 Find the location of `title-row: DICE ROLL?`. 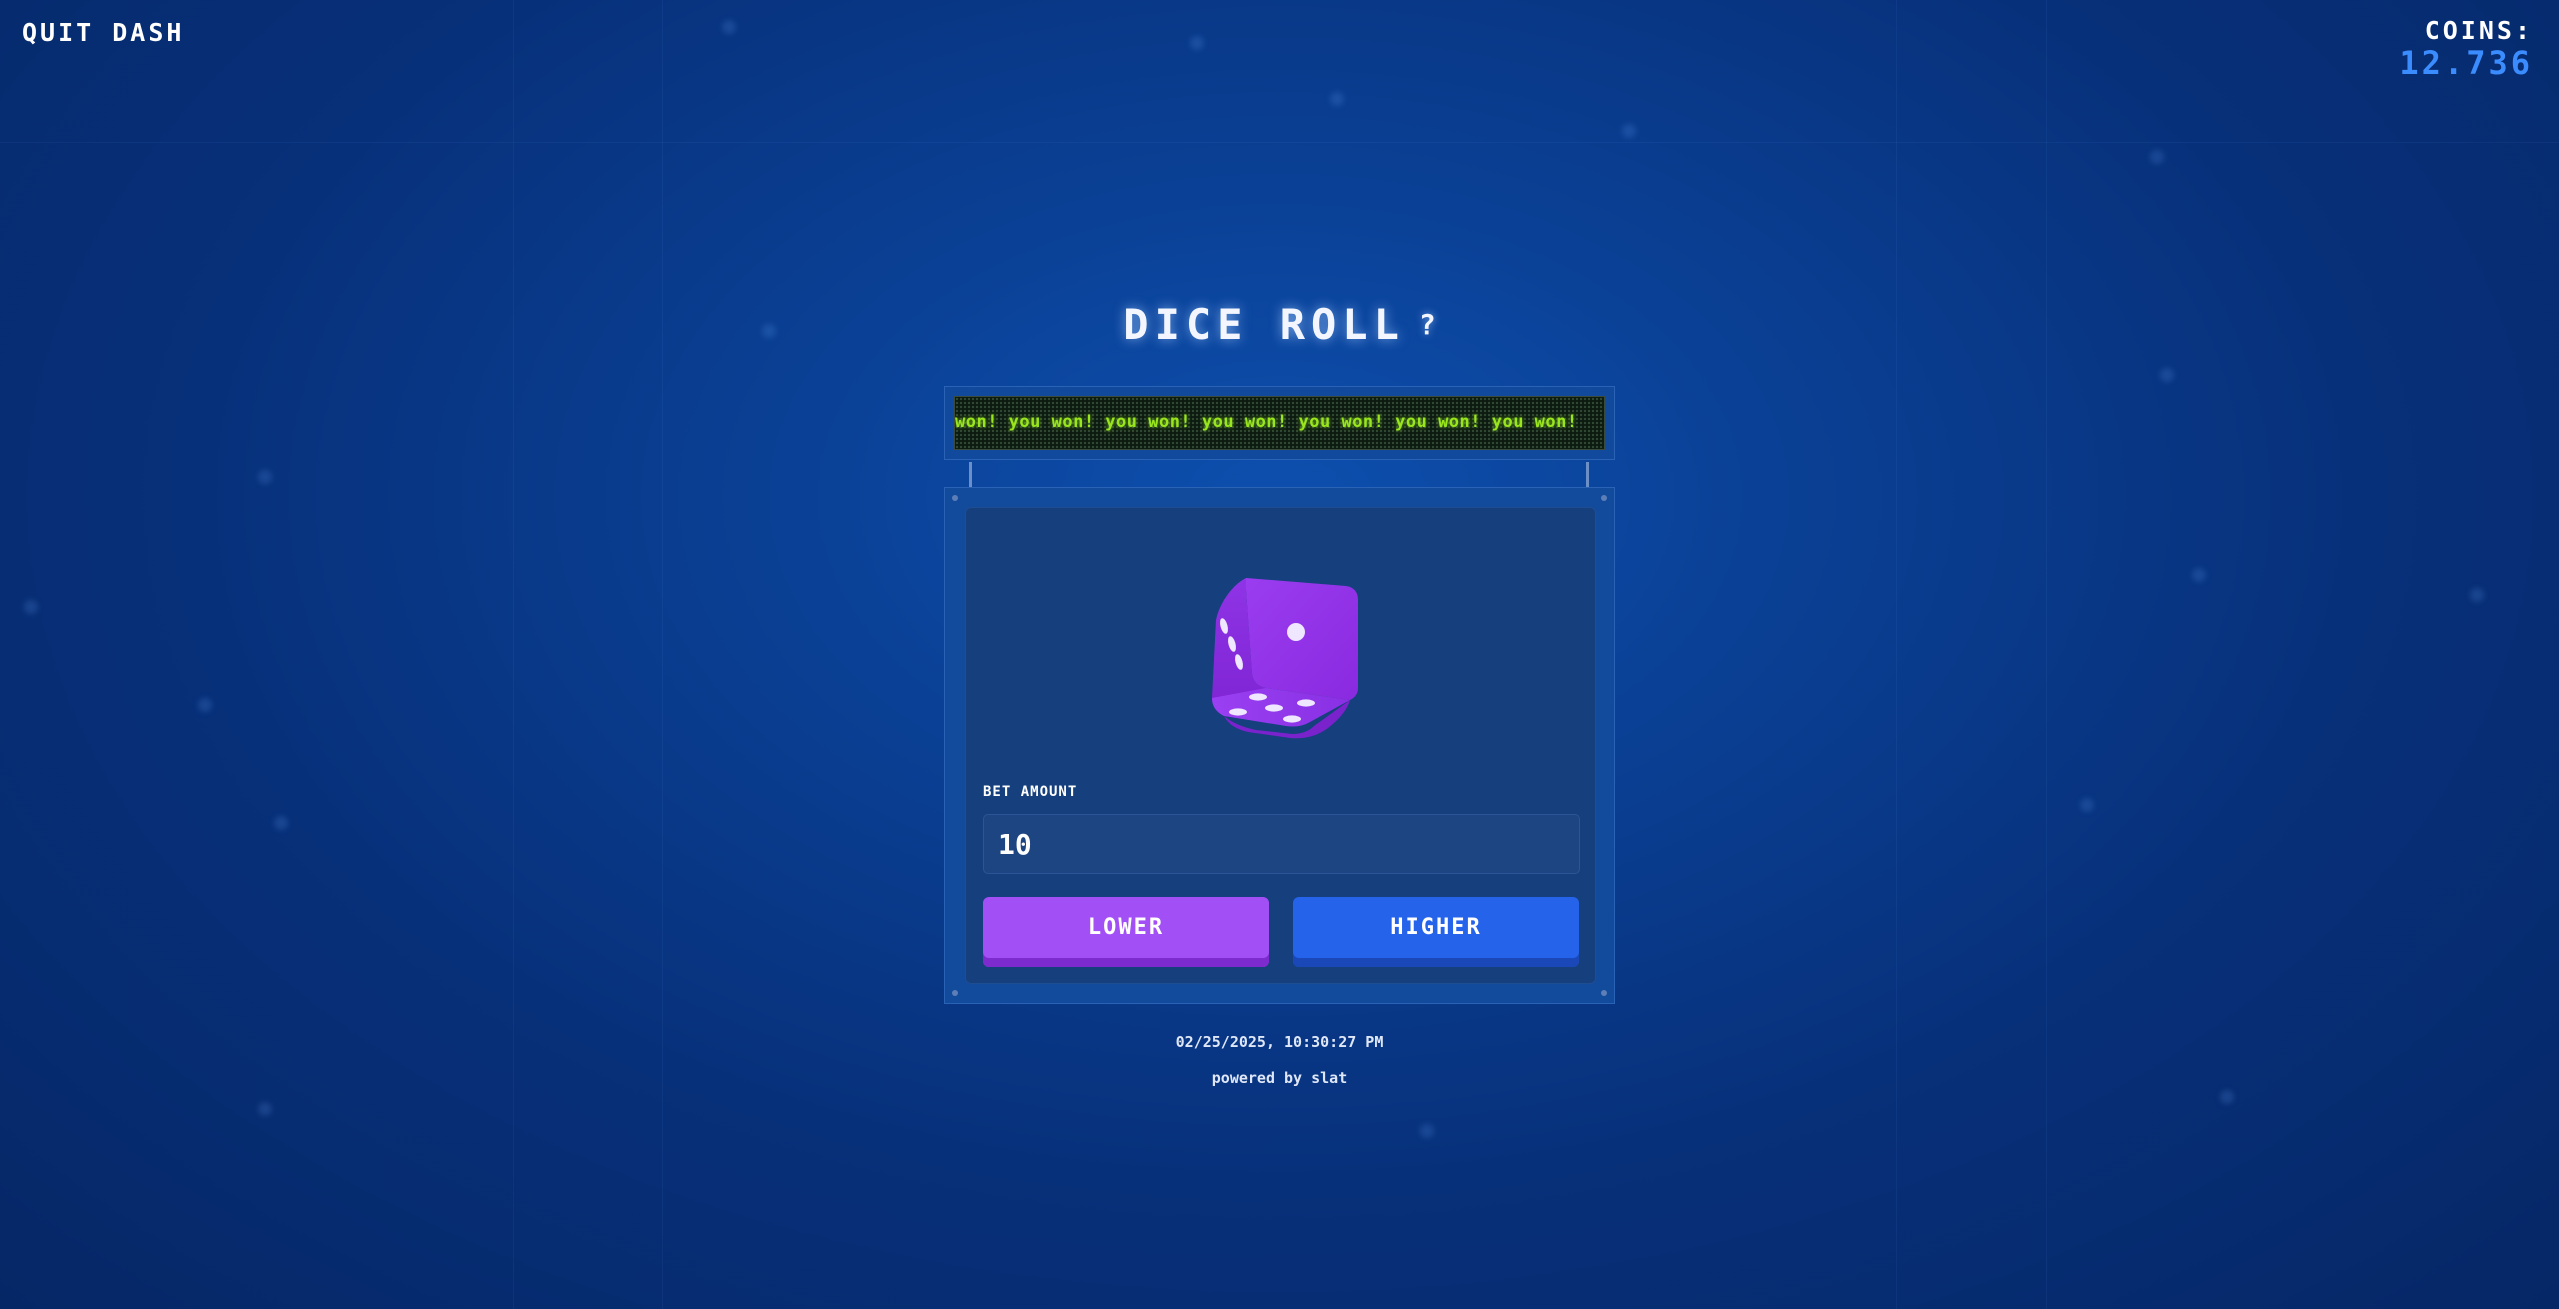

title-row: DICE ROLL? is located at coordinates (1279, 324).